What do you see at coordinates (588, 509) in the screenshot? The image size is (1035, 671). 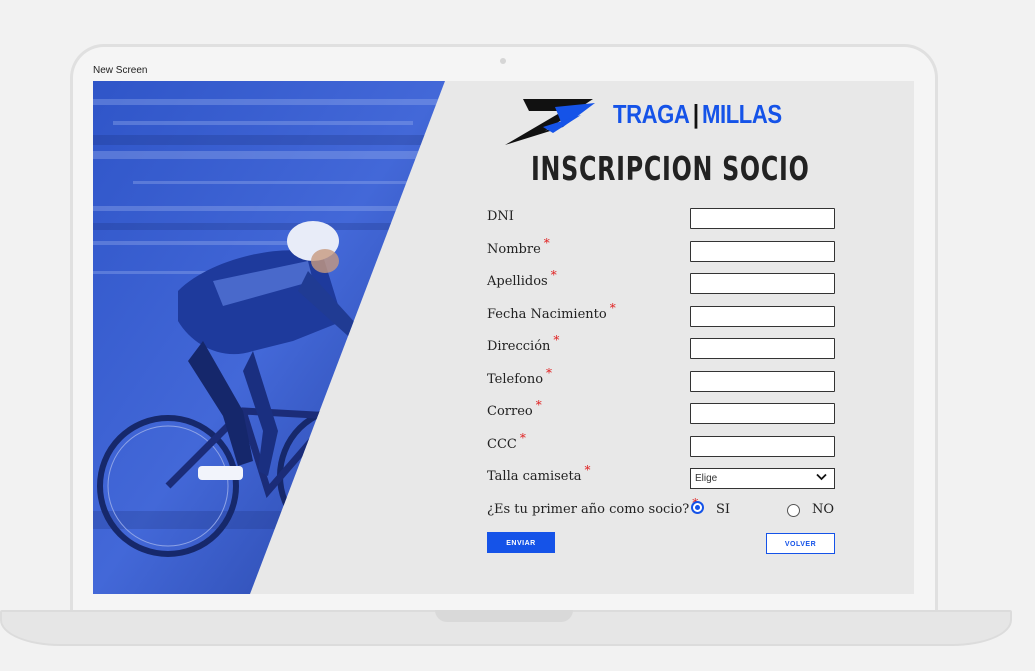 I see `label-primer-ano-text: ¿Es tu primer año como socio?` at bounding box center [588, 509].